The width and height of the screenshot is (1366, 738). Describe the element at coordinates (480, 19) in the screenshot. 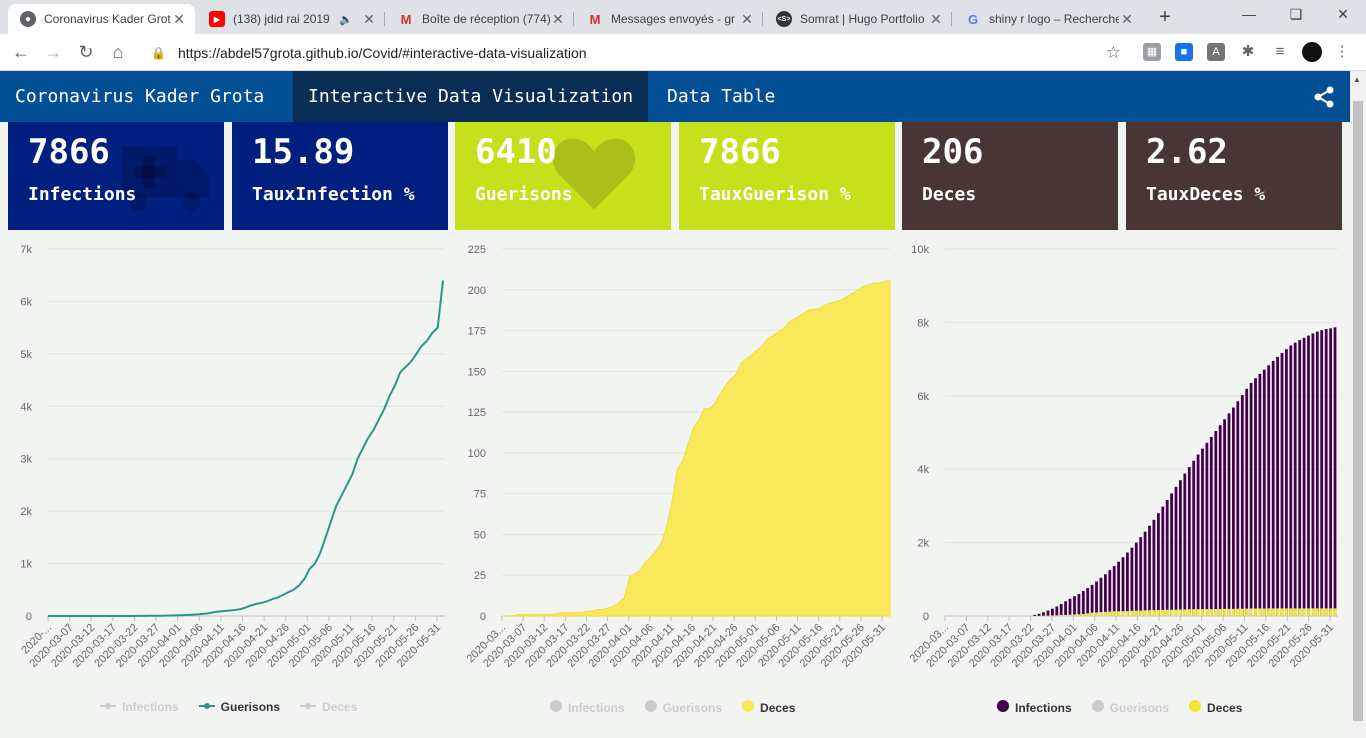

I see `browser-tab-2: M Boîte de réception (774) ✕` at that location.